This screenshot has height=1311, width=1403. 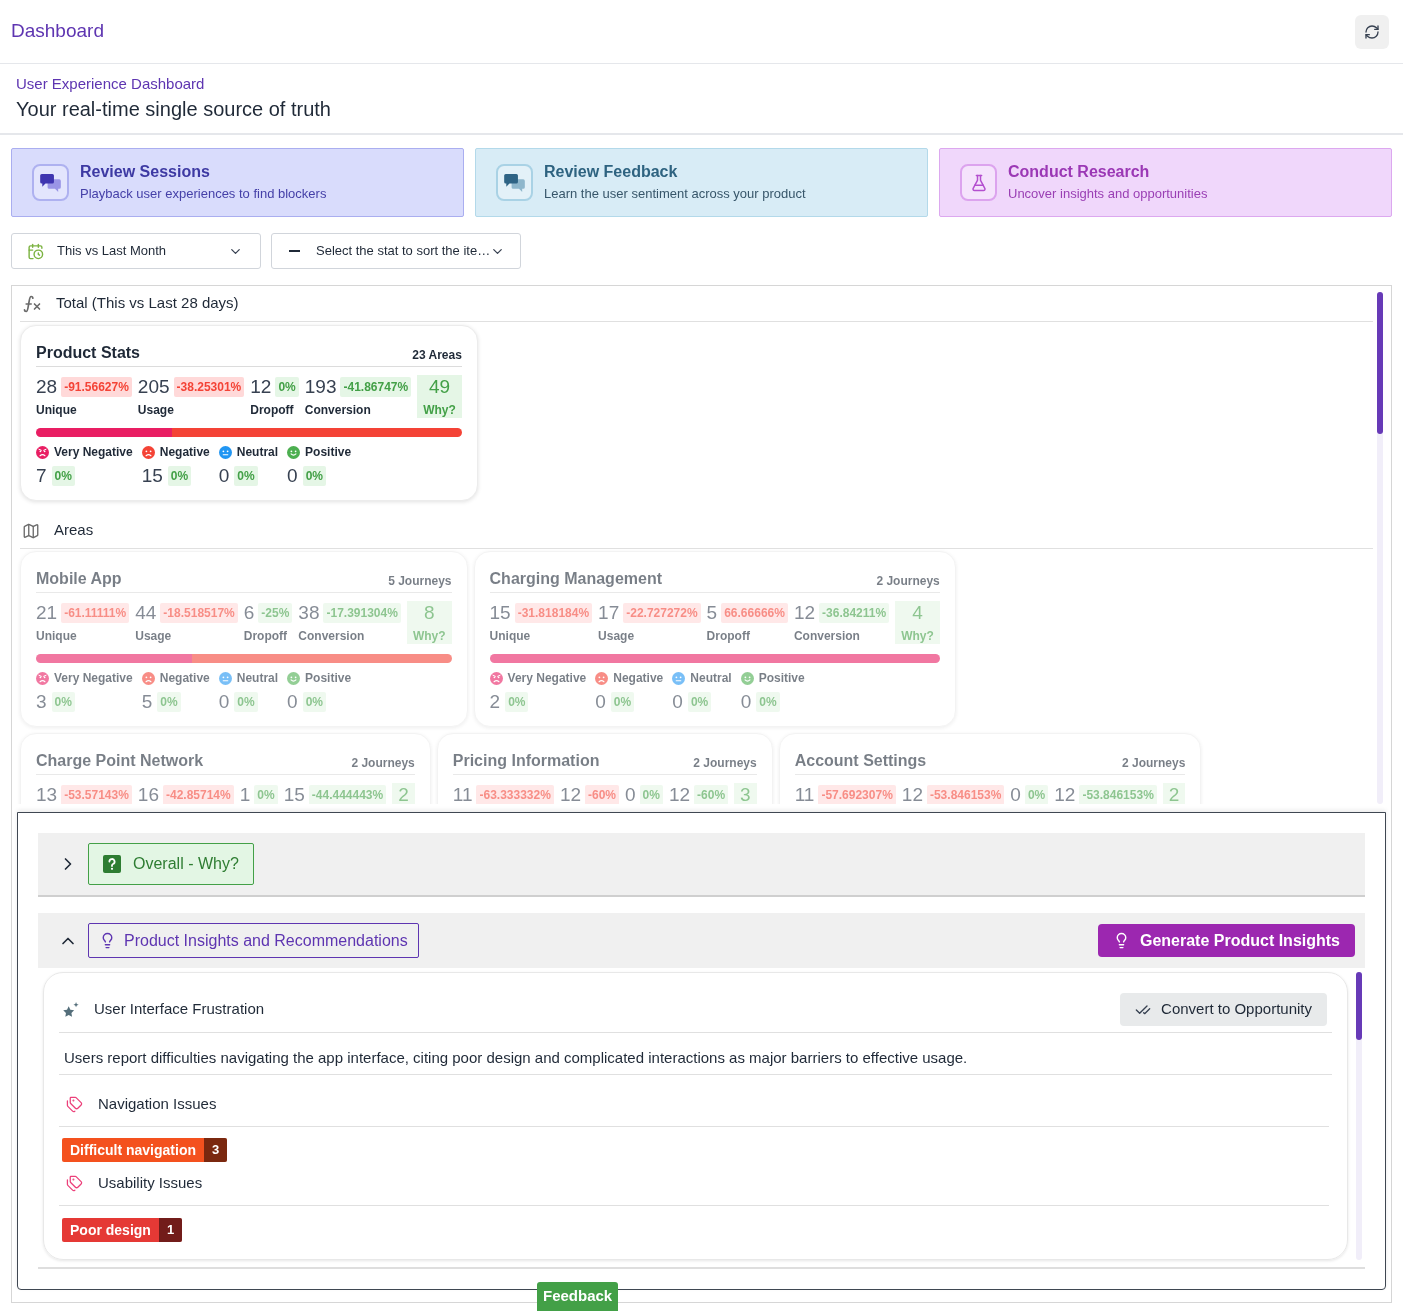 What do you see at coordinates (609, 613) in the screenshot?
I see `stat-value: 17` at bounding box center [609, 613].